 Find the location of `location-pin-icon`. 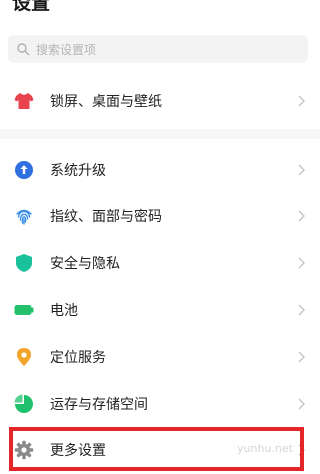

location-pin-icon is located at coordinates (24, 357).